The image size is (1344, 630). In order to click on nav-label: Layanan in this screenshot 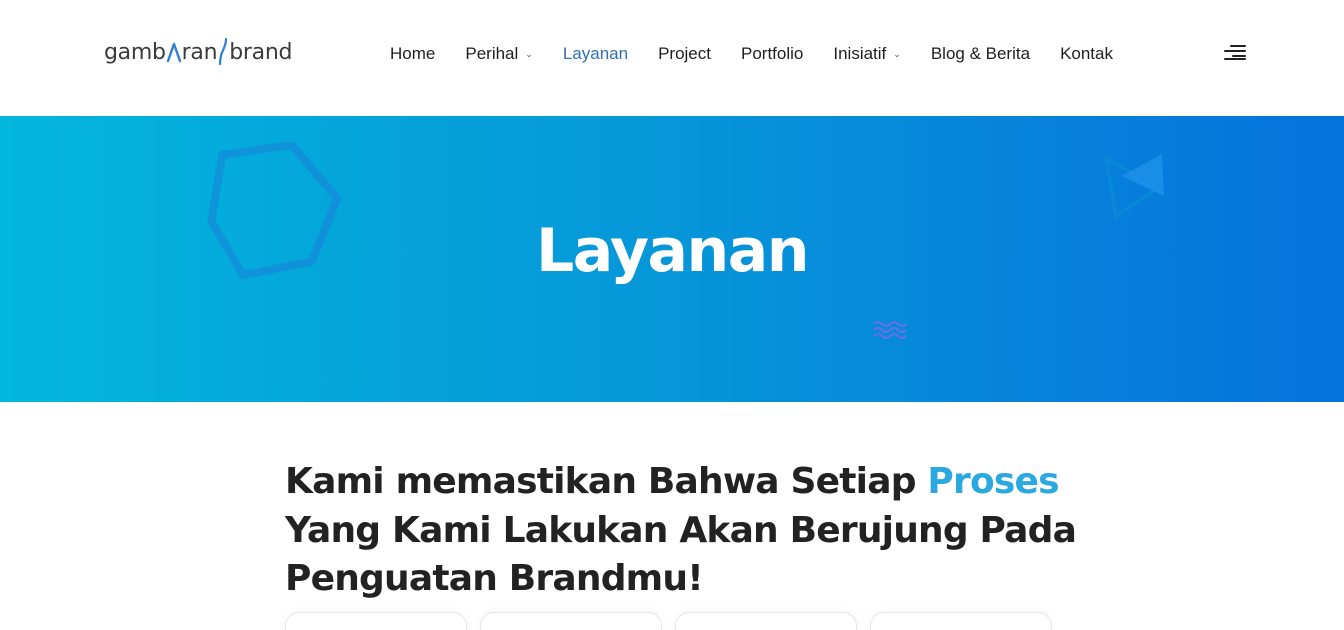, I will do `click(595, 53)`.